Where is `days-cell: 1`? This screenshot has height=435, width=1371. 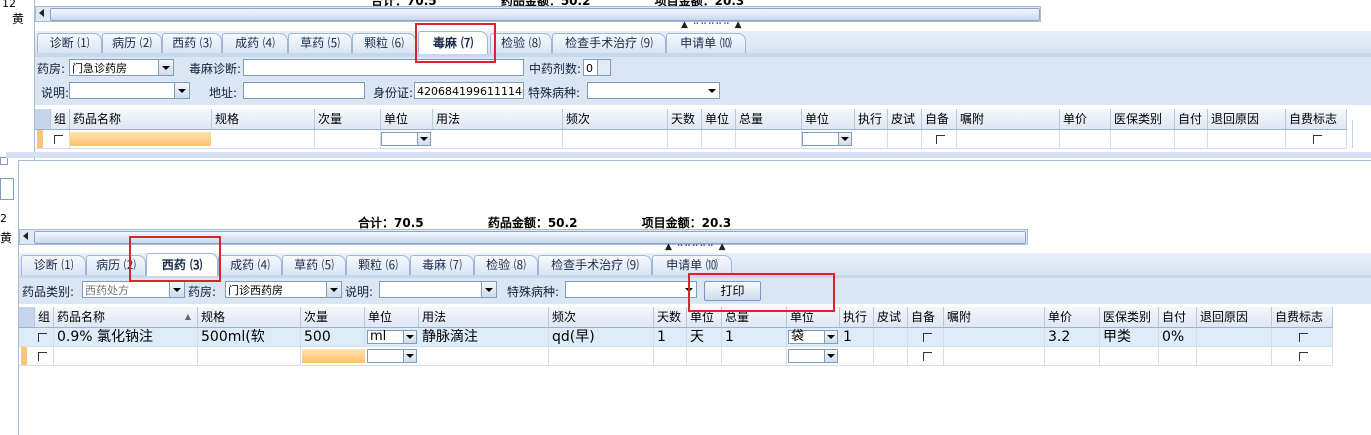
days-cell: 1 is located at coordinates (670, 337).